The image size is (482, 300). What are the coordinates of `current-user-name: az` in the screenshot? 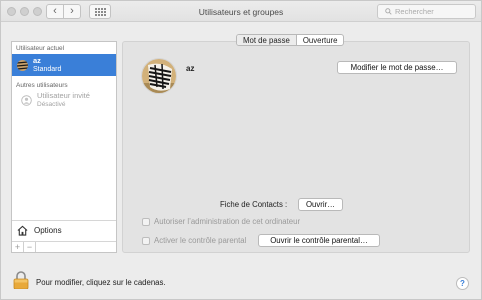 It's located at (37, 60).